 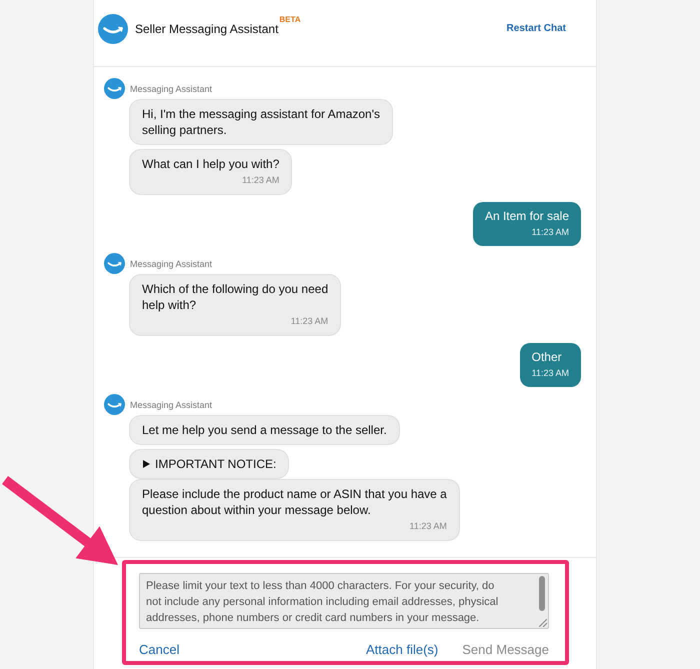 I want to click on message-text: What can I help you with?, so click(x=211, y=164).